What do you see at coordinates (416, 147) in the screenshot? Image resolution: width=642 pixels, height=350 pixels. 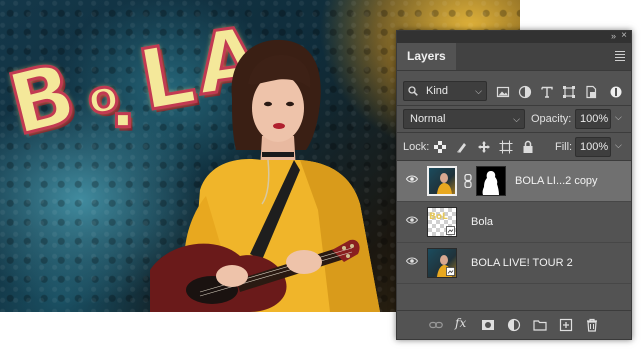 I see `lock-label: Lock:` at bounding box center [416, 147].